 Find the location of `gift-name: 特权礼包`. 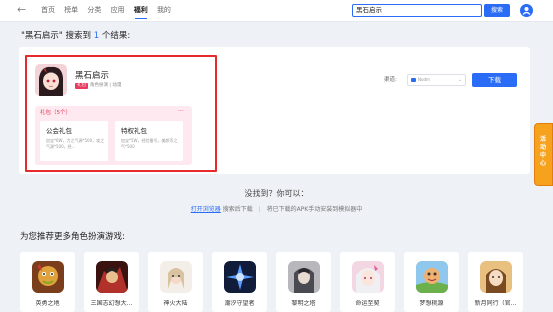

gift-name: 特权礼包 is located at coordinates (134, 131).